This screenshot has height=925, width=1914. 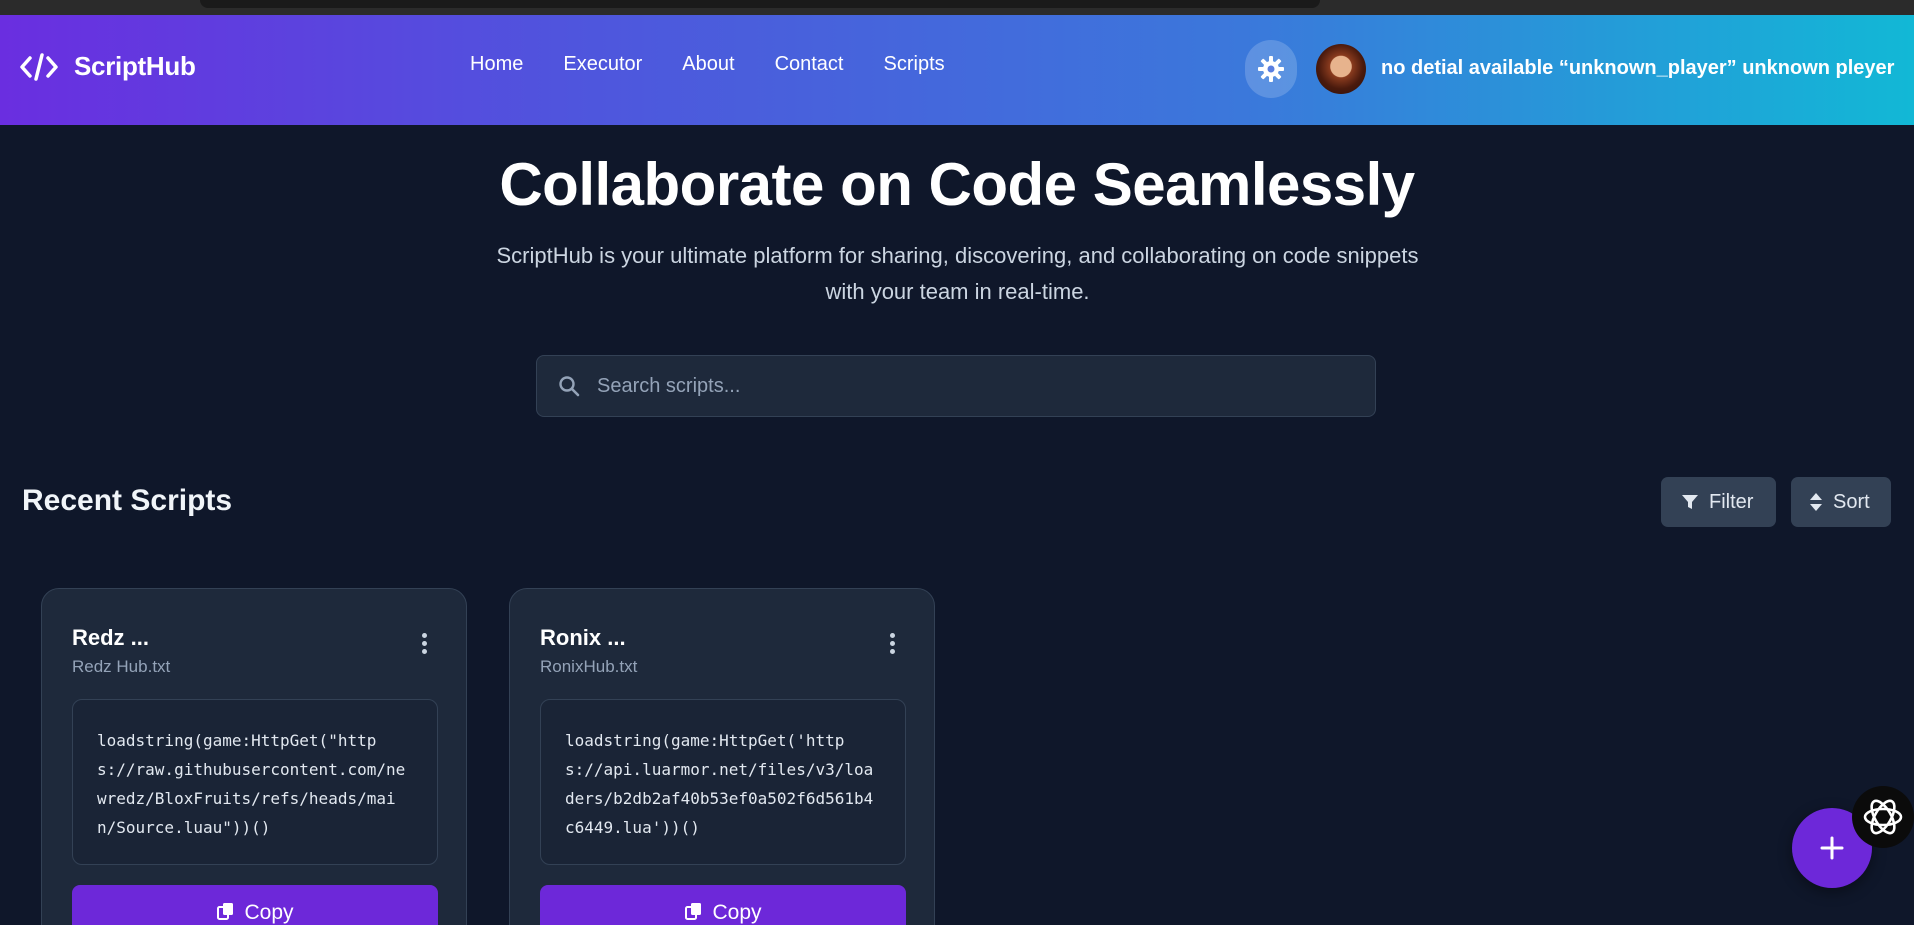 I want to click on main-nav: Home Executor About Contact Scripts, so click(x=707, y=64).